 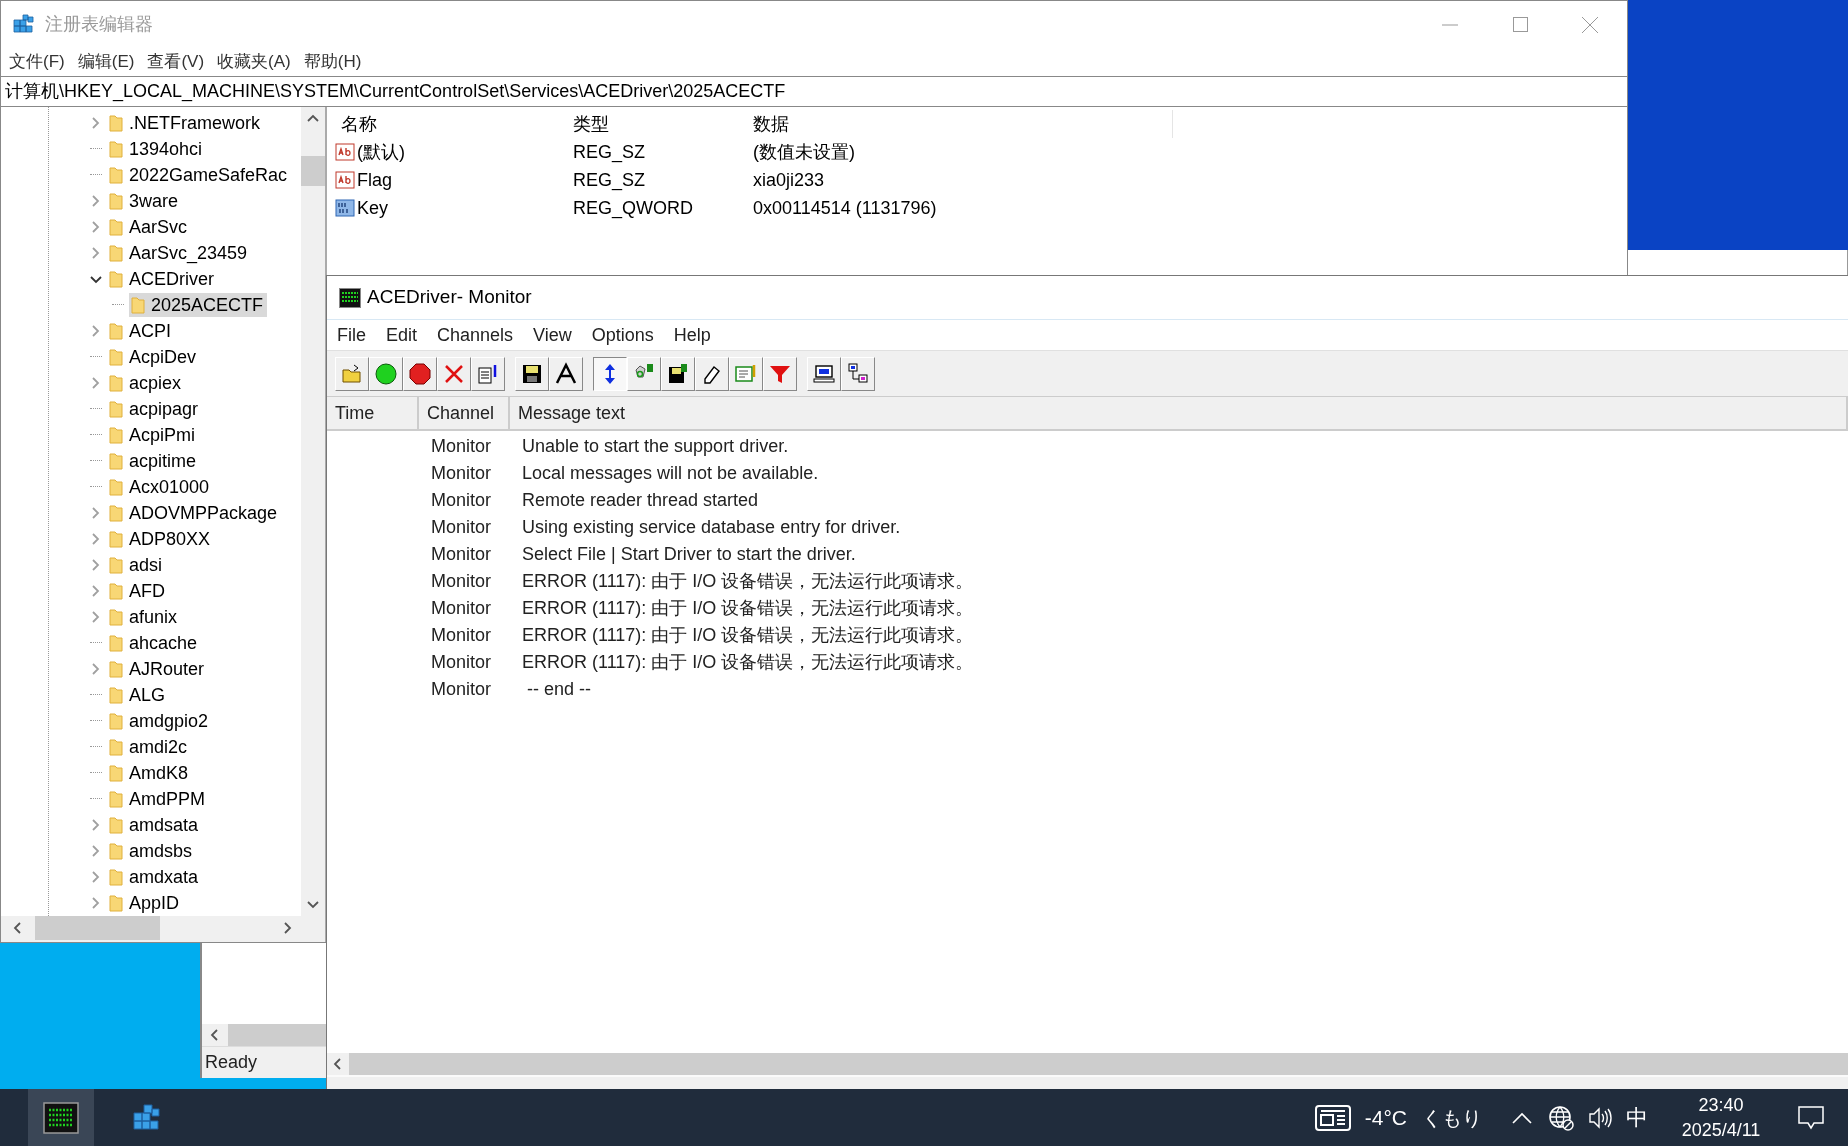 What do you see at coordinates (373, 413) in the screenshot?
I see `column-header: Time` at bounding box center [373, 413].